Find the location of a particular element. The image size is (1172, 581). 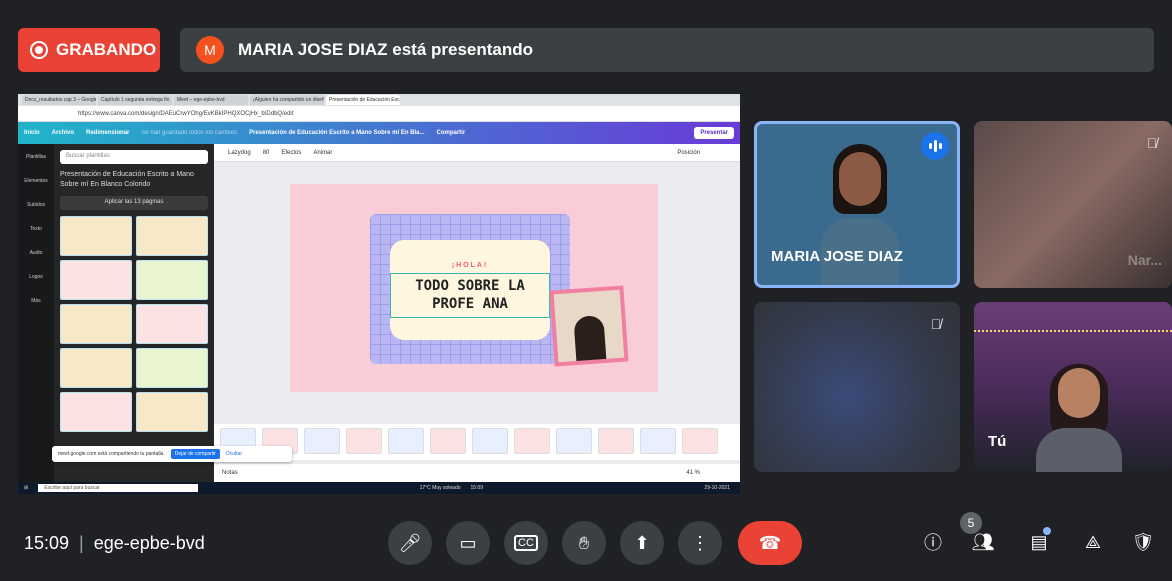

browser-tab: Docs_resultados cap 3 – Google is located at coordinates (59, 100).